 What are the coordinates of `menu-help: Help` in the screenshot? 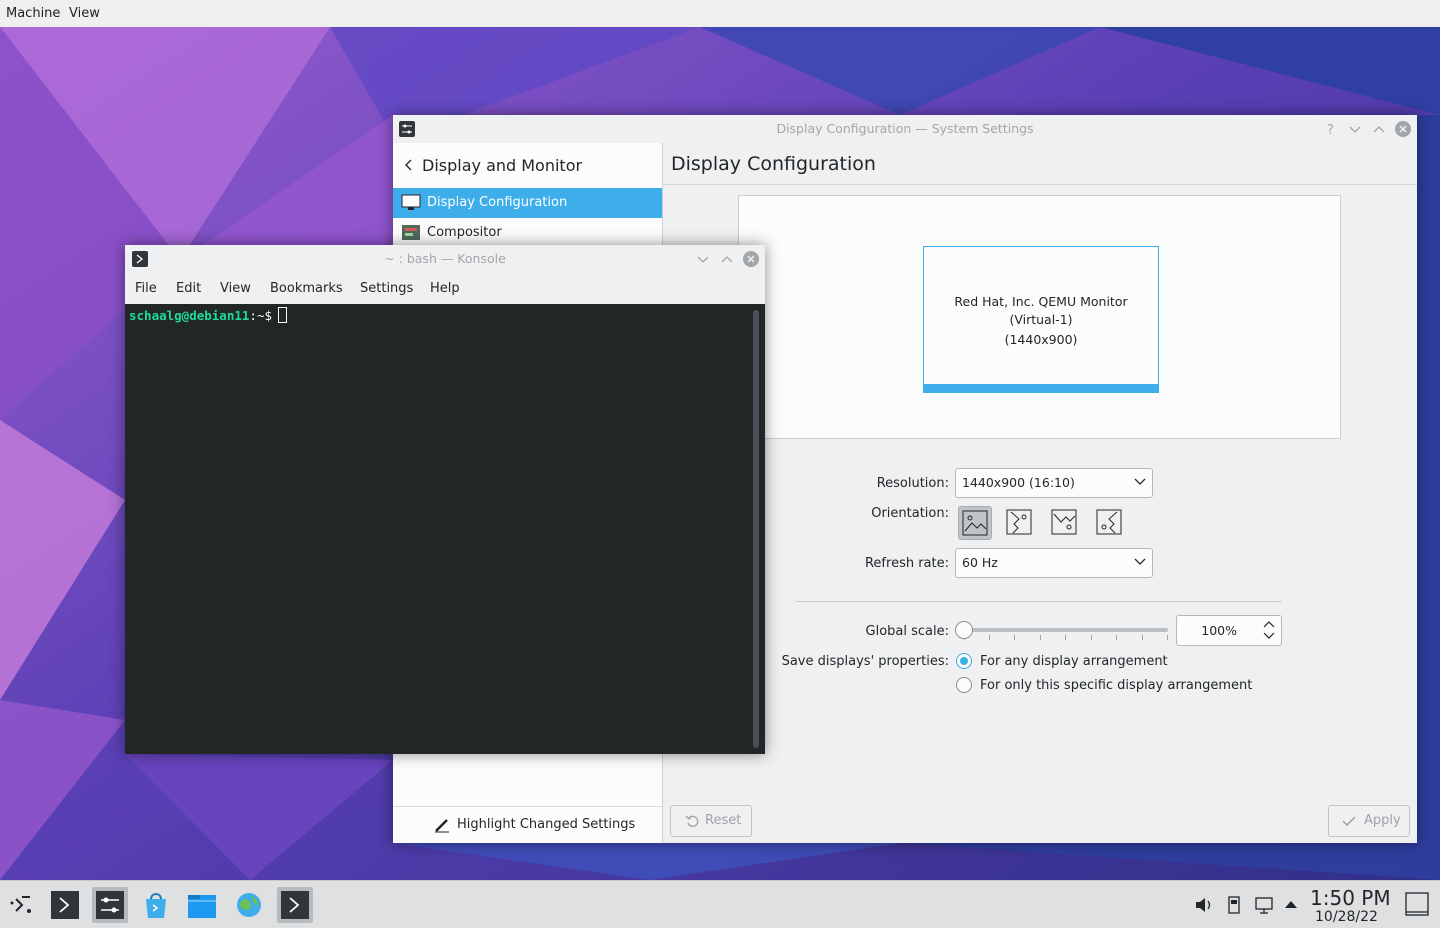 It's located at (445, 288).